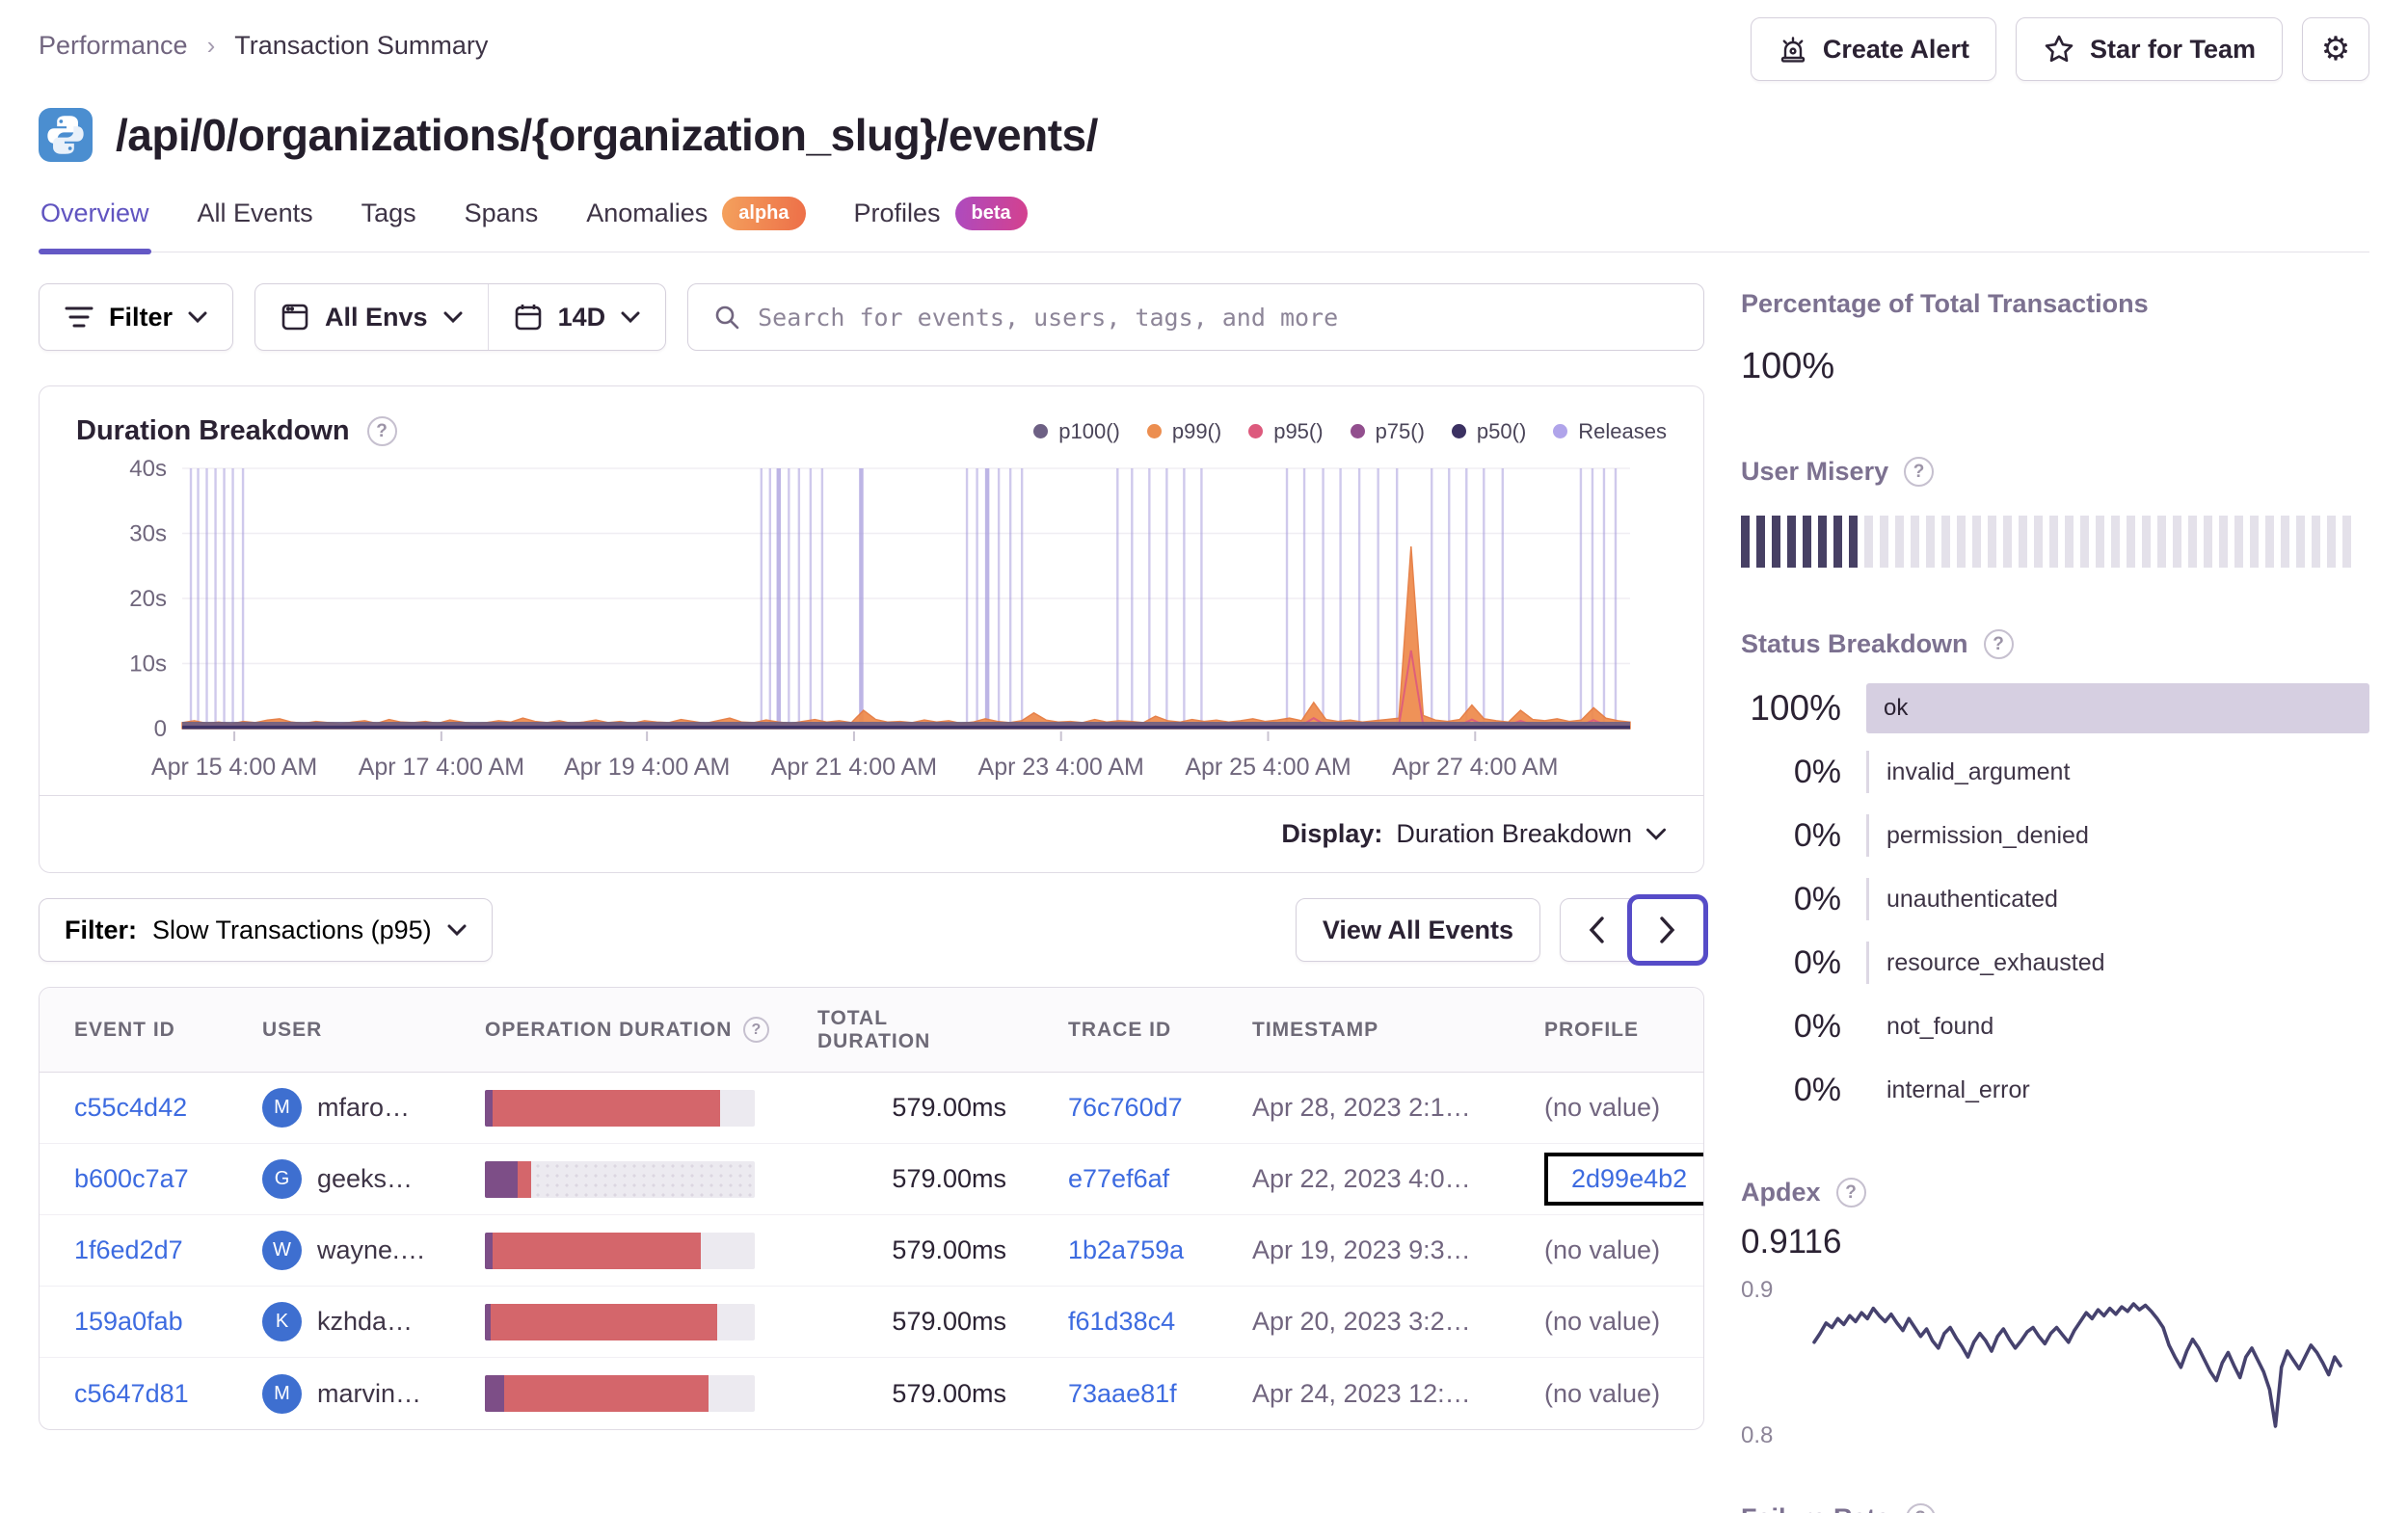 The height and width of the screenshot is (1513, 2408). What do you see at coordinates (620, 1108) in the screenshot?
I see `operation-duration-bar` at bounding box center [620, 1108].